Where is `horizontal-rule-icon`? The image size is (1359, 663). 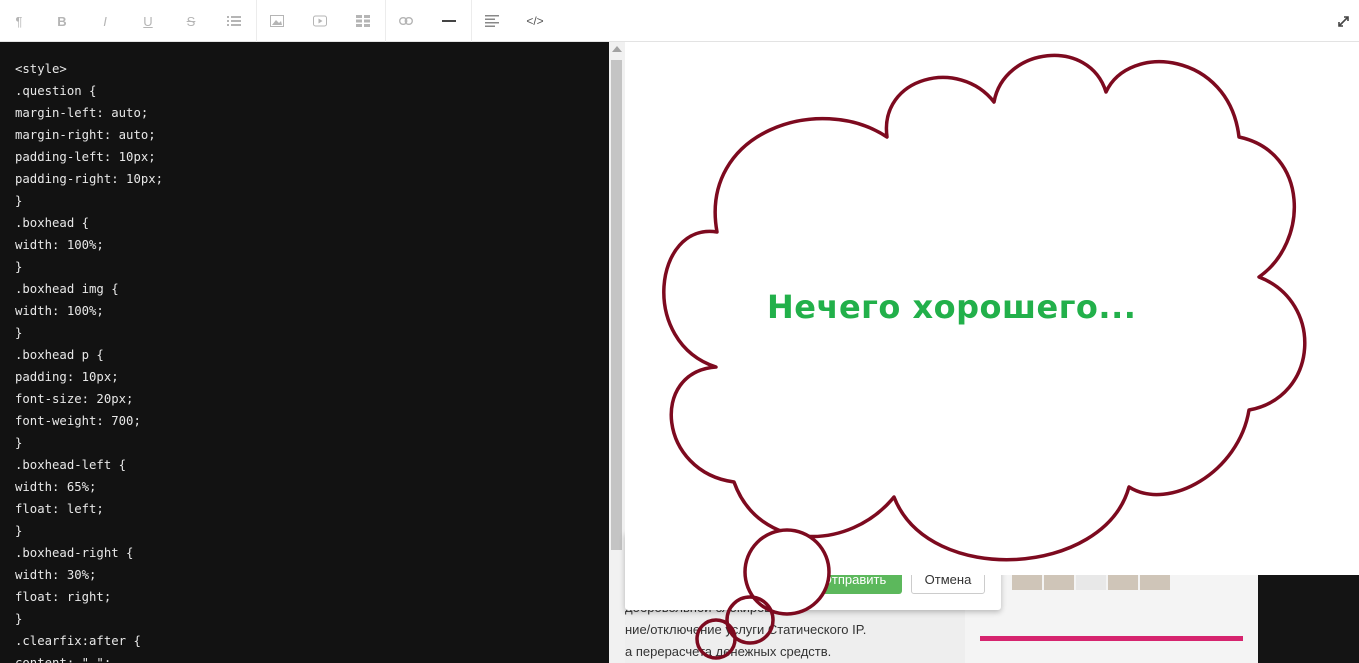 horizontal-rule-icon is located at coordinates (449, 21).